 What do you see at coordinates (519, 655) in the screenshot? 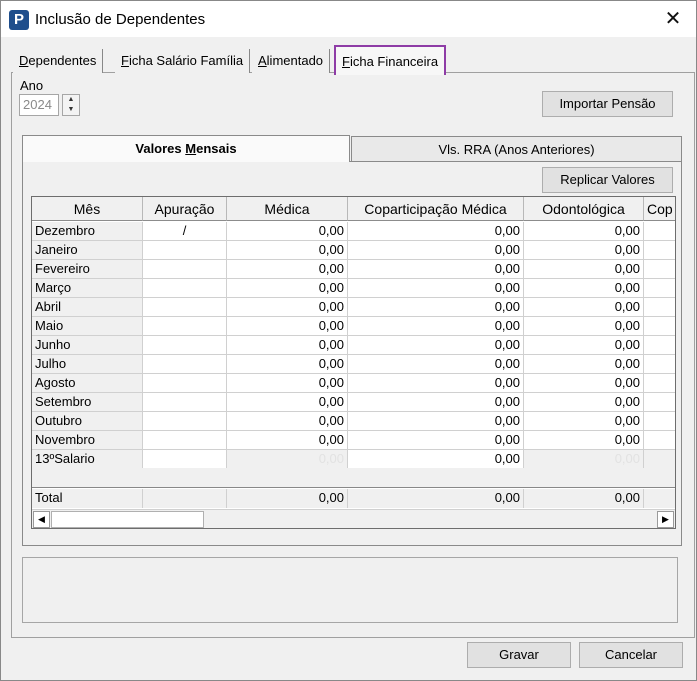
I see `gravar-button: Gravar` at bounding box center [519, 655].